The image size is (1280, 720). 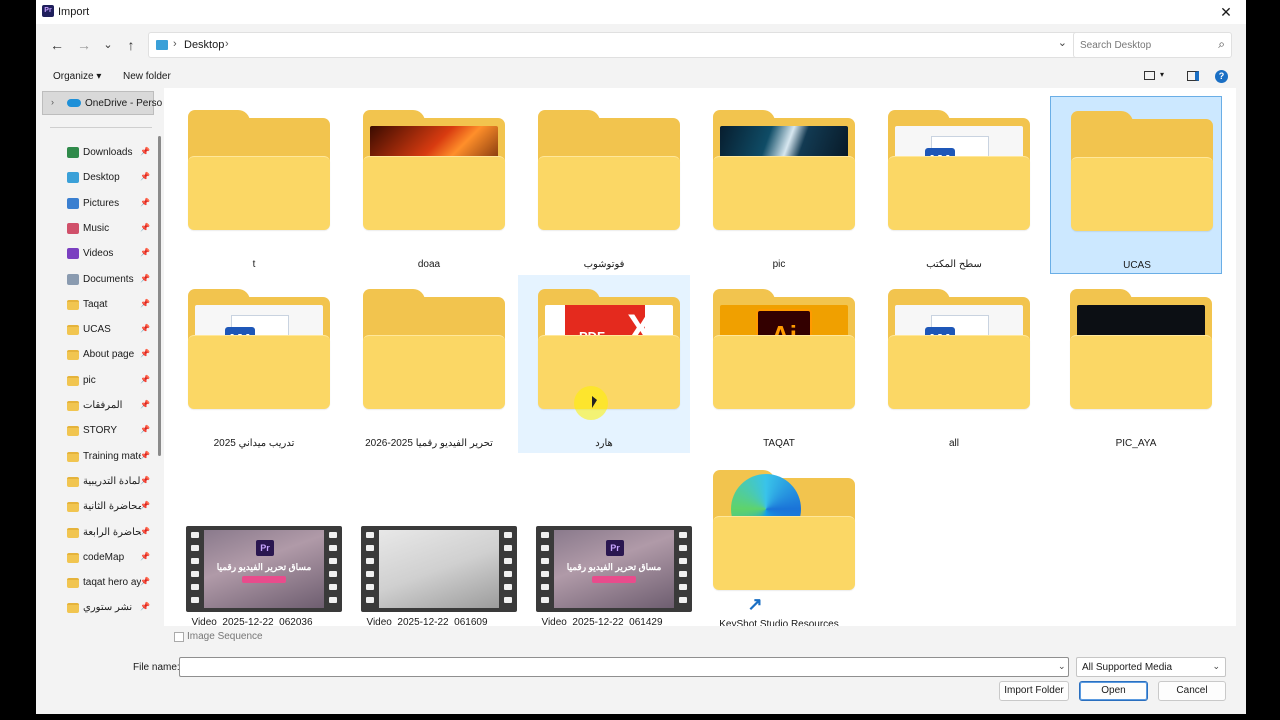 What do you see at coordinates (99, 153) in the screenshot?
I see `sidebar-item-0: Downloads 📌` at bounding box center [99, 153].